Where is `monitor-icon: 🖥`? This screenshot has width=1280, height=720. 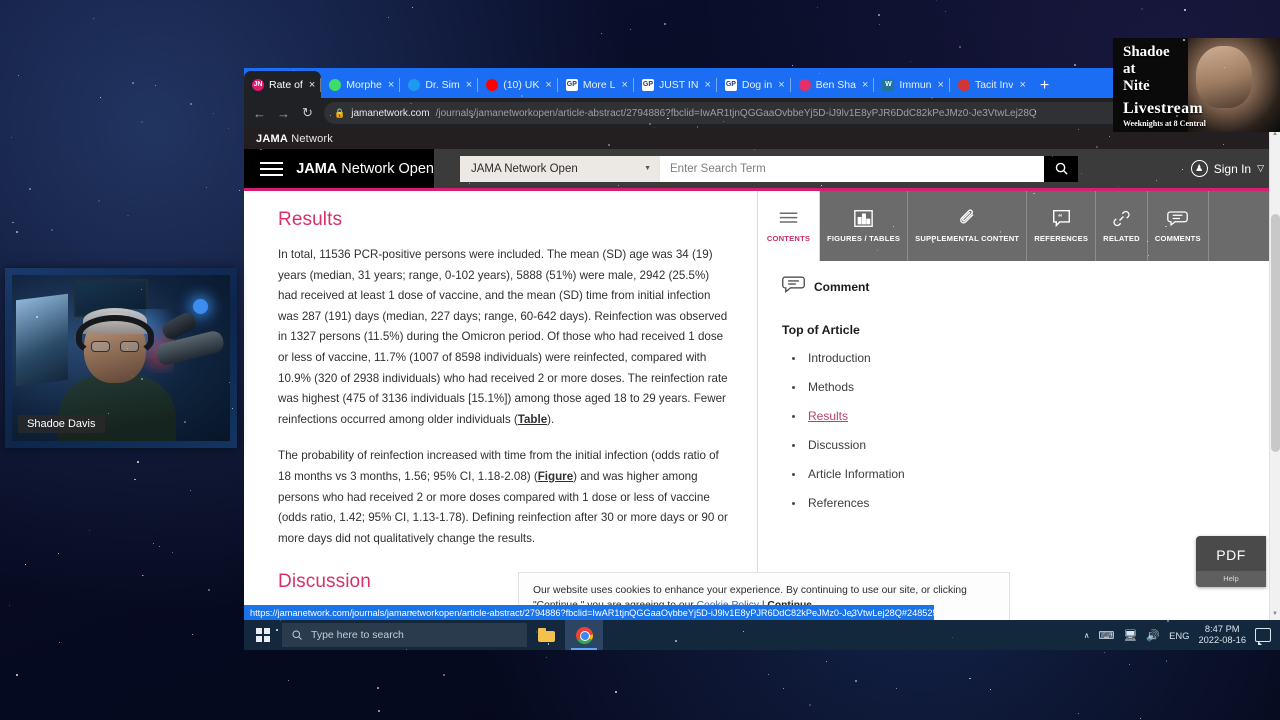 monitor-icon: 🖥 is located at coordinates (1130, 635).